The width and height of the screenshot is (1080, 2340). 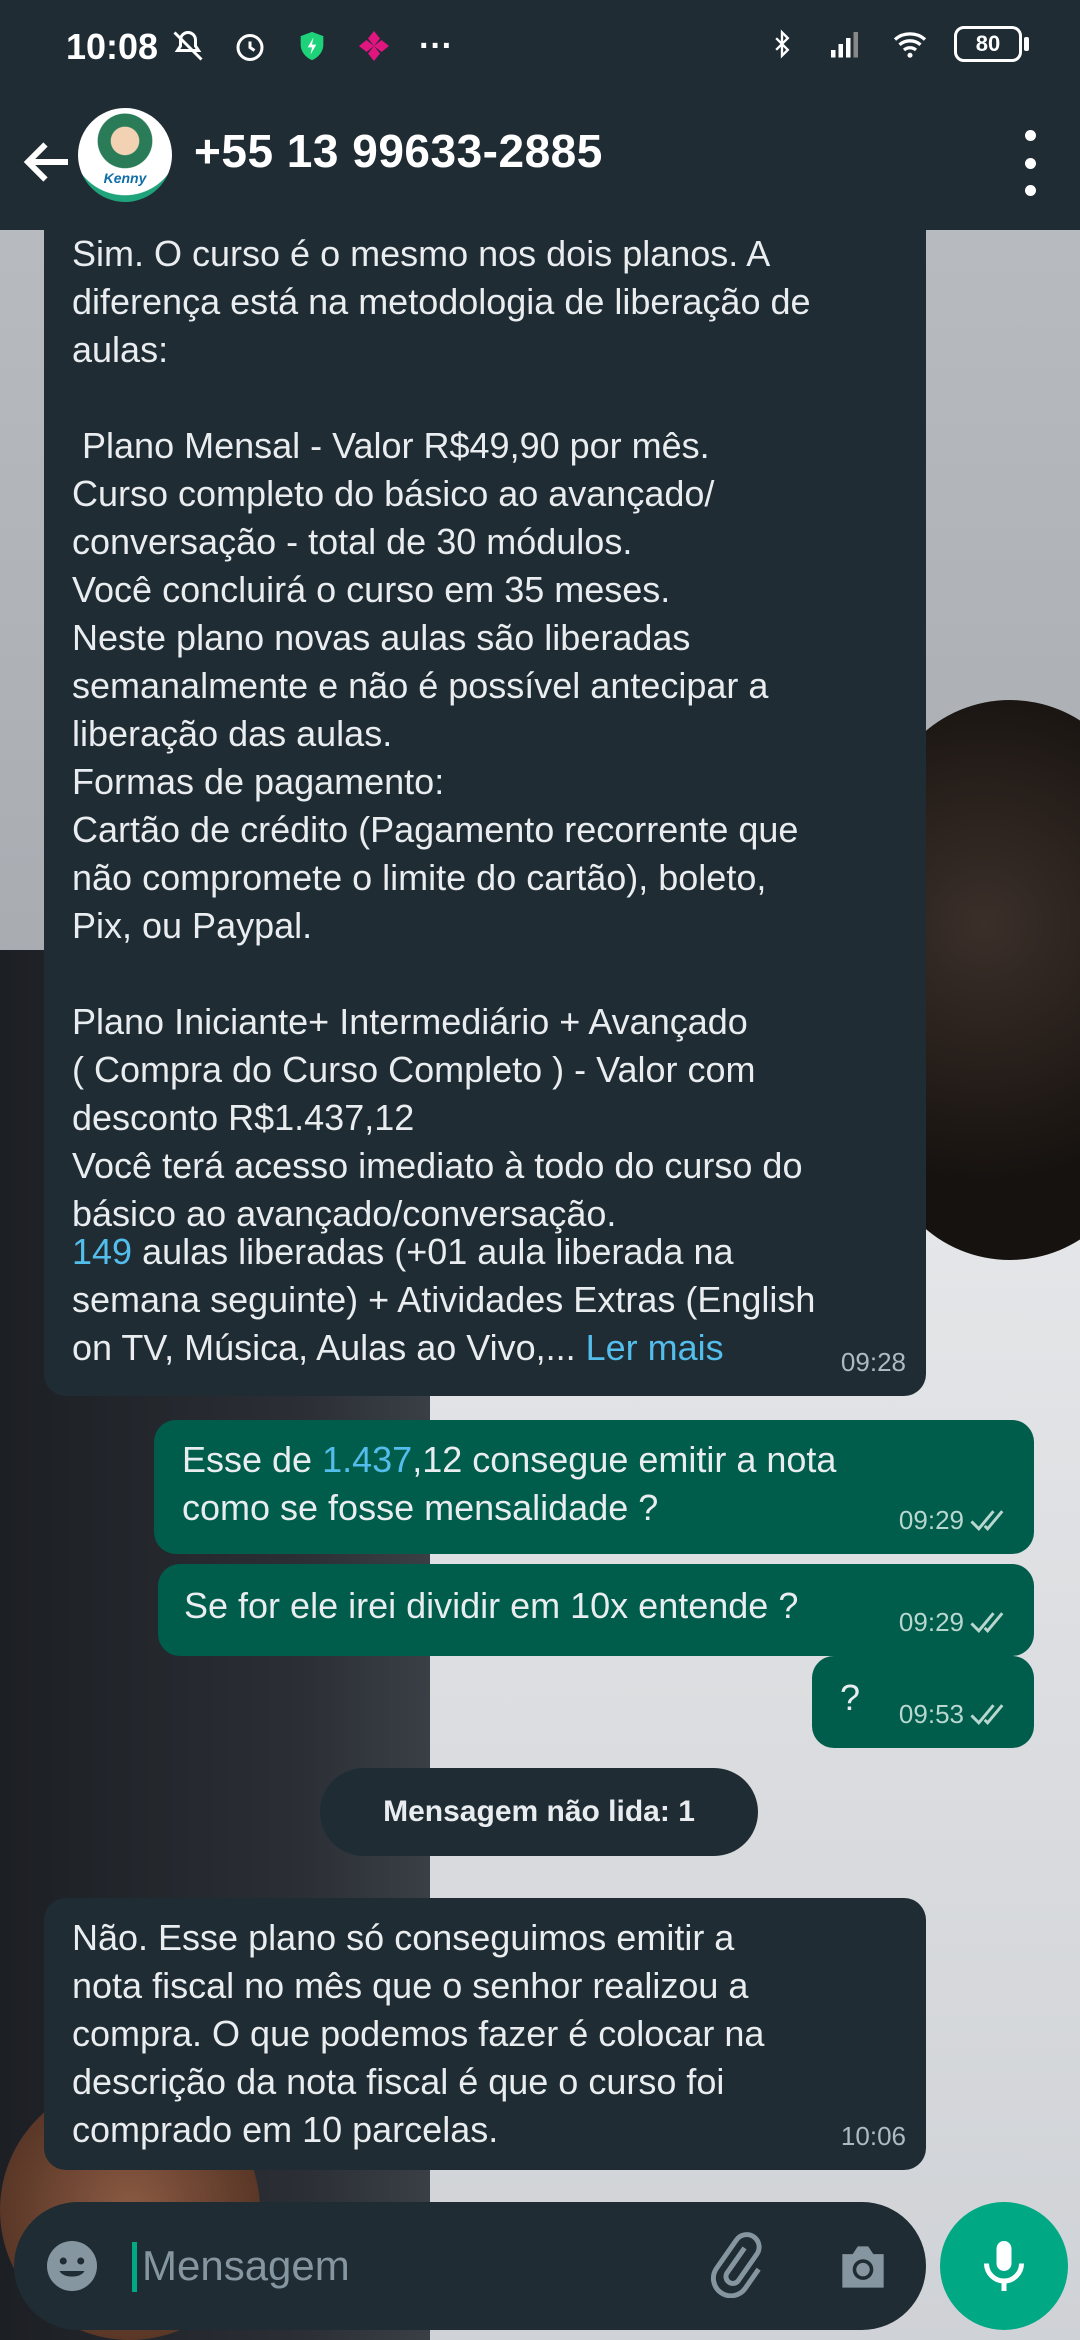 What do you see at coordinates (102, 1251) in the screenshot?
I see `highlight-number: 149` at bounding box center [102, 1251].